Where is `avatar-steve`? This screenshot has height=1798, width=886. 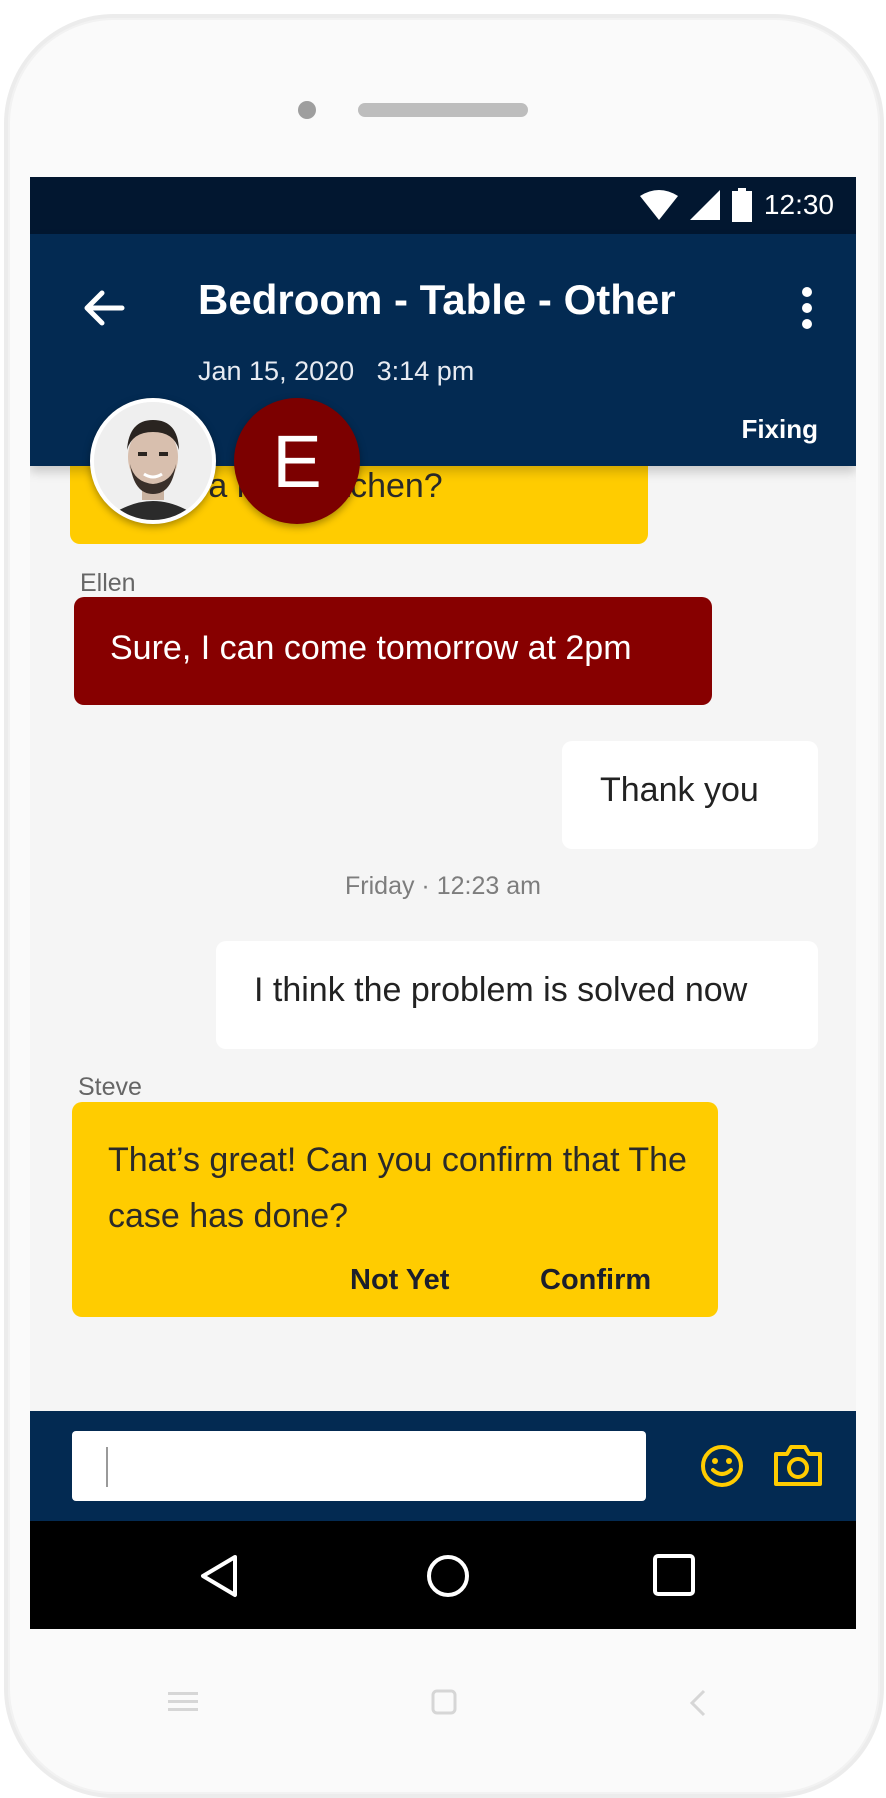 avatar-steve is located at coordinates (153, 461).